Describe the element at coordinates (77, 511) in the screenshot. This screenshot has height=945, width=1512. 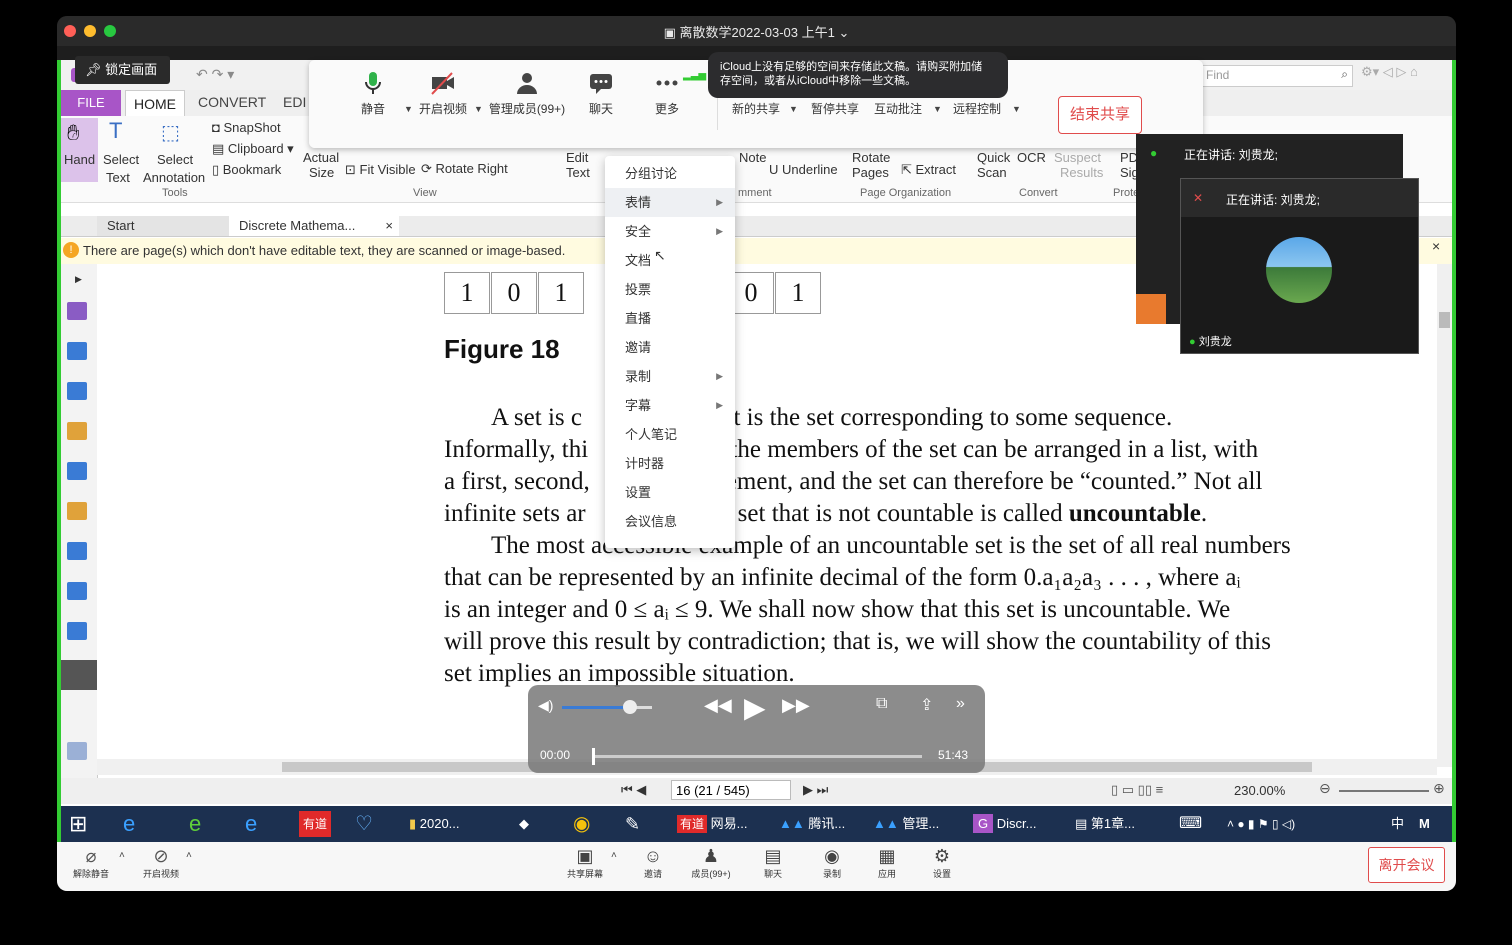
I see `lock-icon` at that location.